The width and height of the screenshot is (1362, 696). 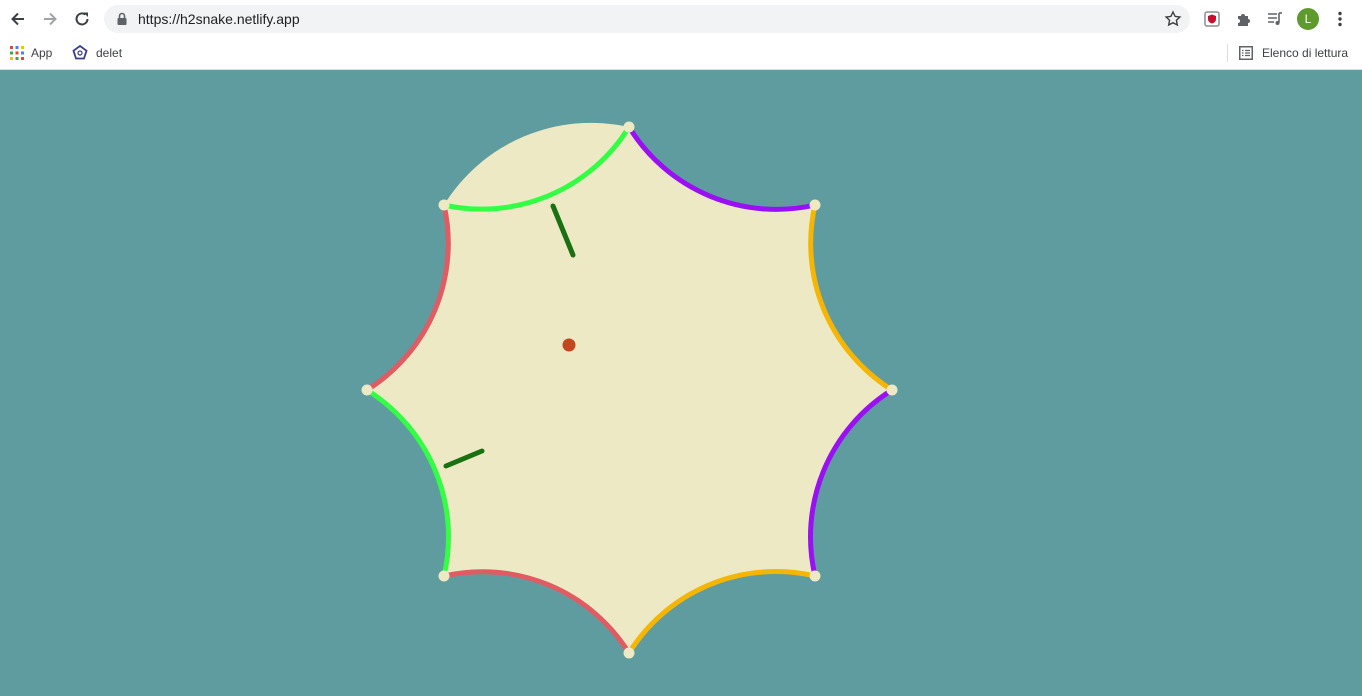 I want to click on bookmark-delet-label: delet, so click(x=109, y=53).